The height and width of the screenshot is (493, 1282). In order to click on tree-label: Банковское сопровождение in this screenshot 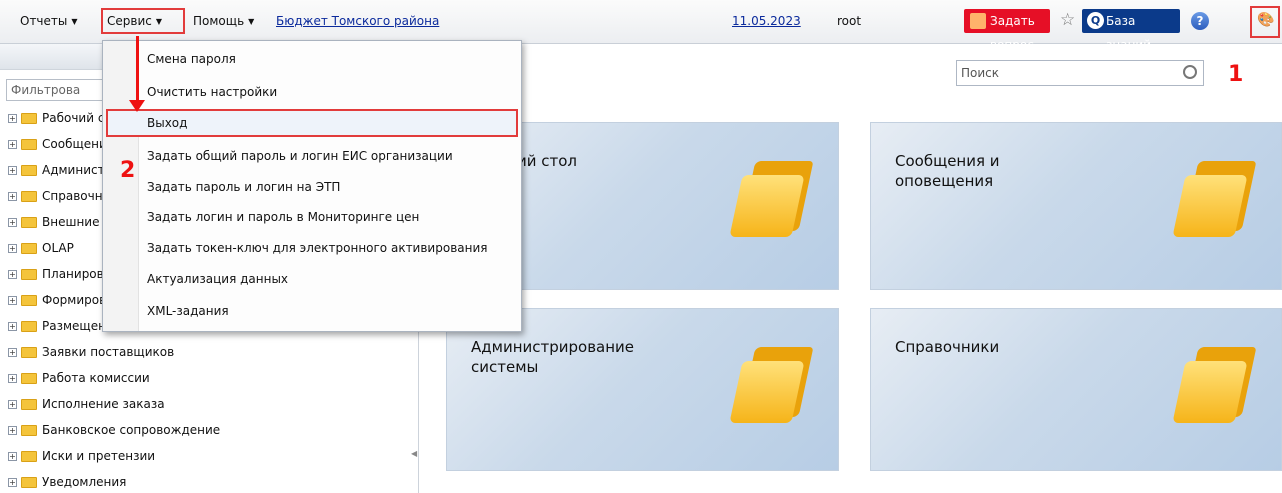, I will do `click(131, 430)`.